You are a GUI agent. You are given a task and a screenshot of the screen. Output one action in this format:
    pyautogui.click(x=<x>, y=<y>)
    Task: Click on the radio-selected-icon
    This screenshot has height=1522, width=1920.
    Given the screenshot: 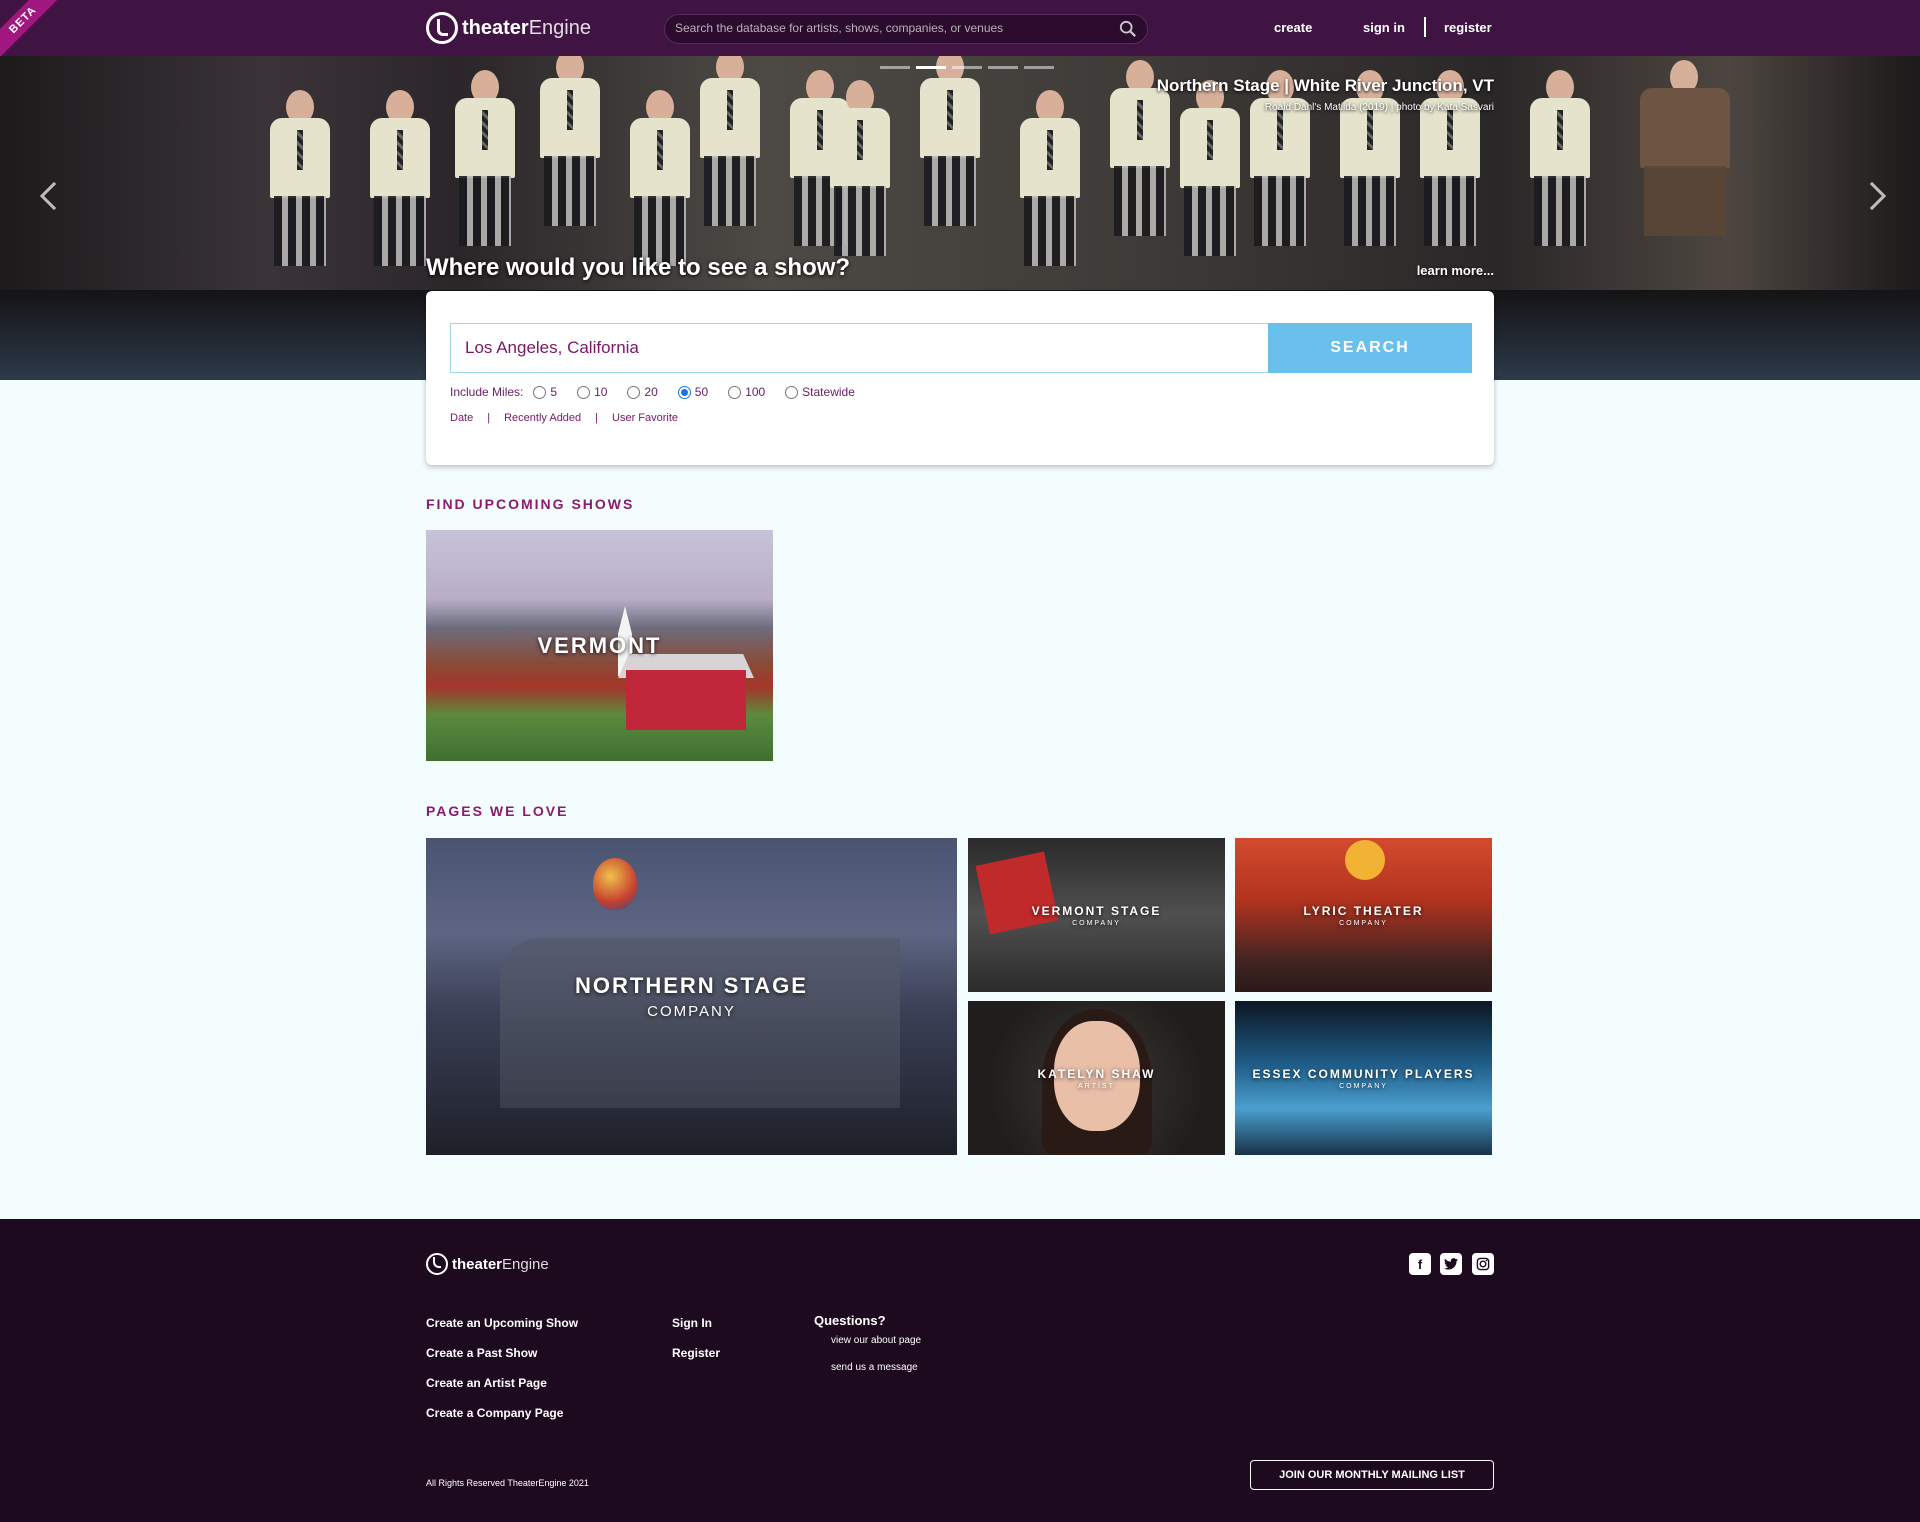 What is the action you would take?
    pyautogui.click(x=684, y=392)
    